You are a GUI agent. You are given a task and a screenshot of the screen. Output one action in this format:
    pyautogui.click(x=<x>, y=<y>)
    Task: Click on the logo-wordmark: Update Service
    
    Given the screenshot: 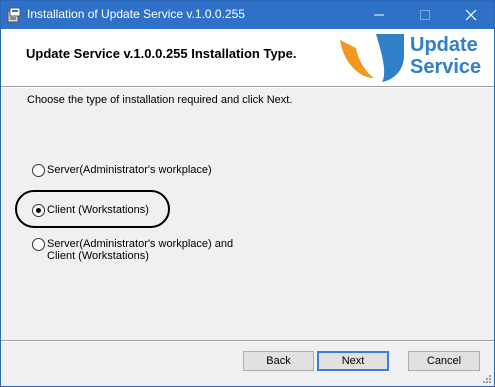 What is the action you would take?
    pyautogui.click(x=445, y=56)
    